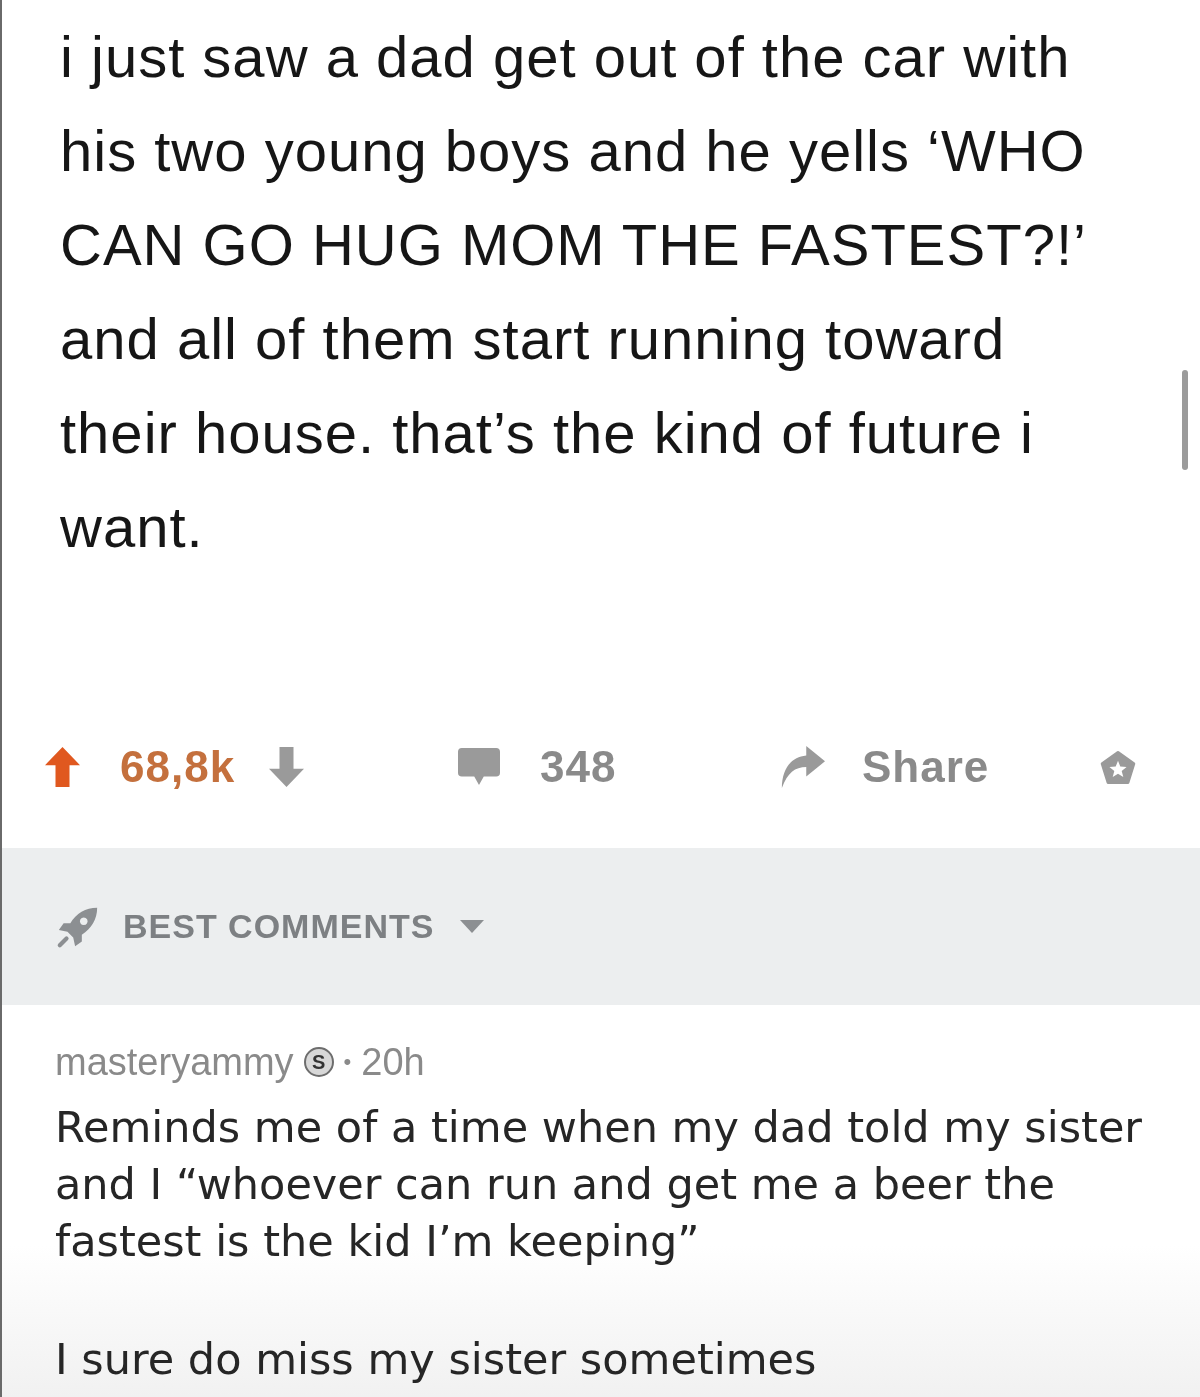 The image size is (1200, 1397). Describe the element at coordinates (599, 1184) in the screenshot. I see `comment-text: Reminds me of a time when my dad told my sister and I “whoever can run and get me a beer the fastest is the kid I’m keeping”` at that location.